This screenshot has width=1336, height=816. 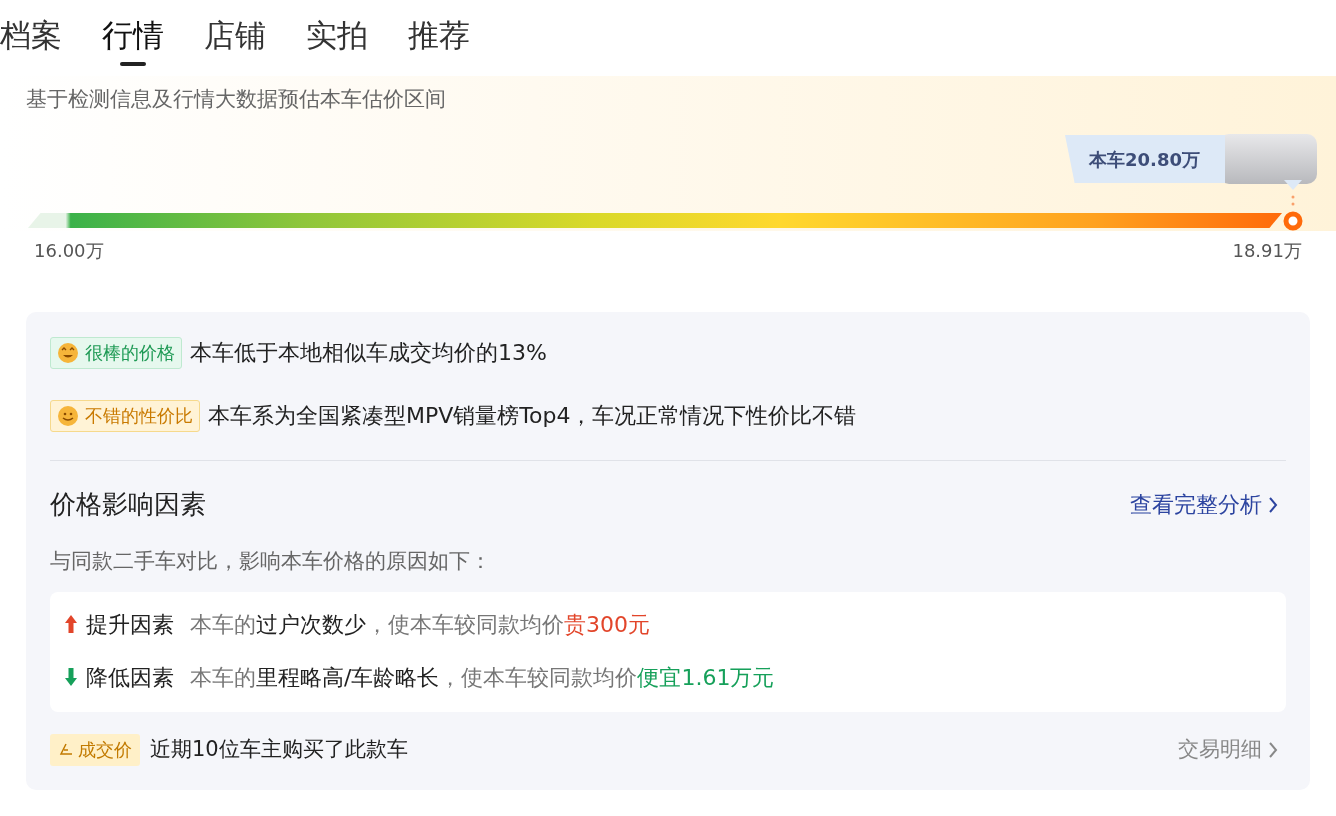 I want to click on rating-text: 本车低于本地相似车成交均价的13%, so click(x=368, y=353).